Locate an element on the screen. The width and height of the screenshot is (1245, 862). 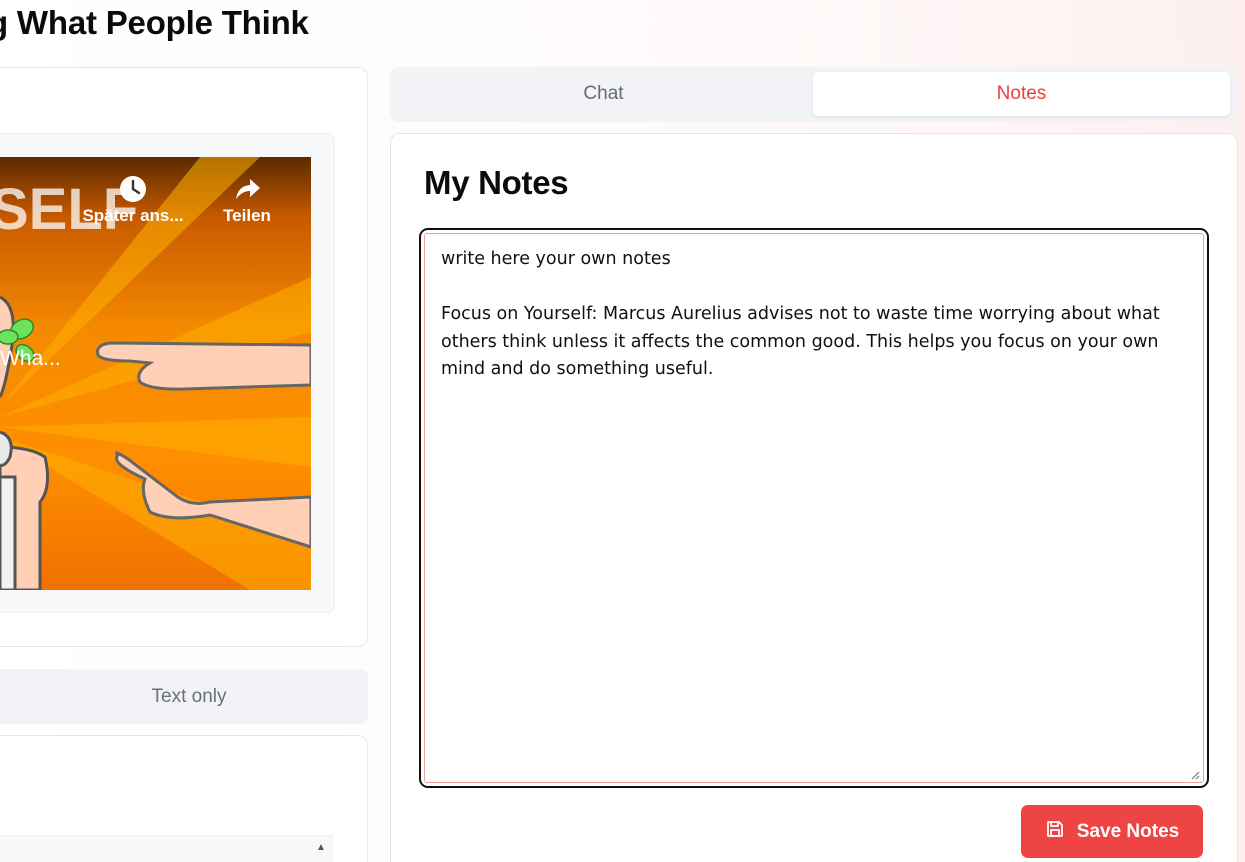
scroll-up-arrow-icon: ▲ is located at coordinates (321, 847).